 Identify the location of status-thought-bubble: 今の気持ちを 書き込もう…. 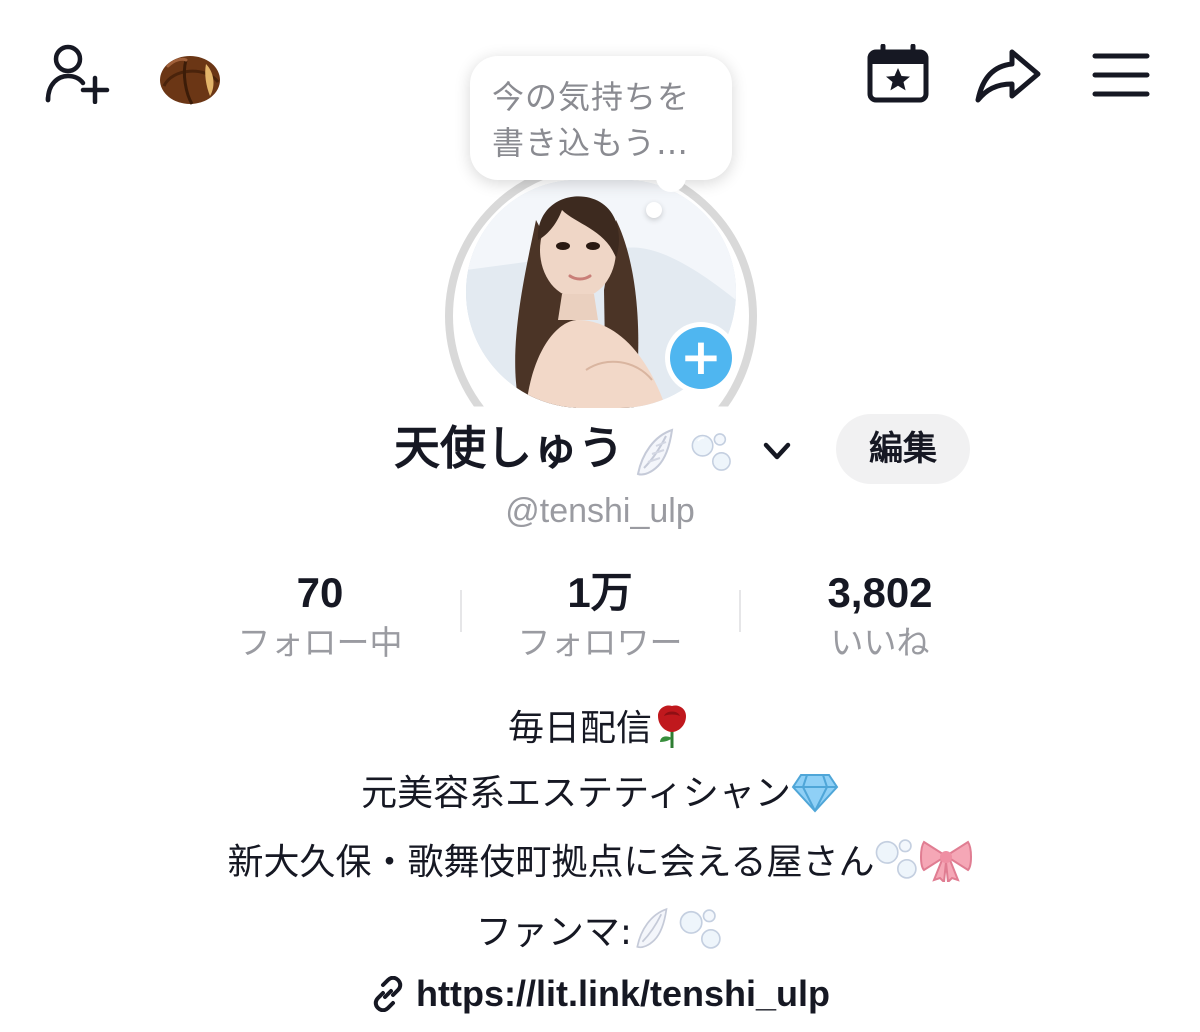
(601, 118).